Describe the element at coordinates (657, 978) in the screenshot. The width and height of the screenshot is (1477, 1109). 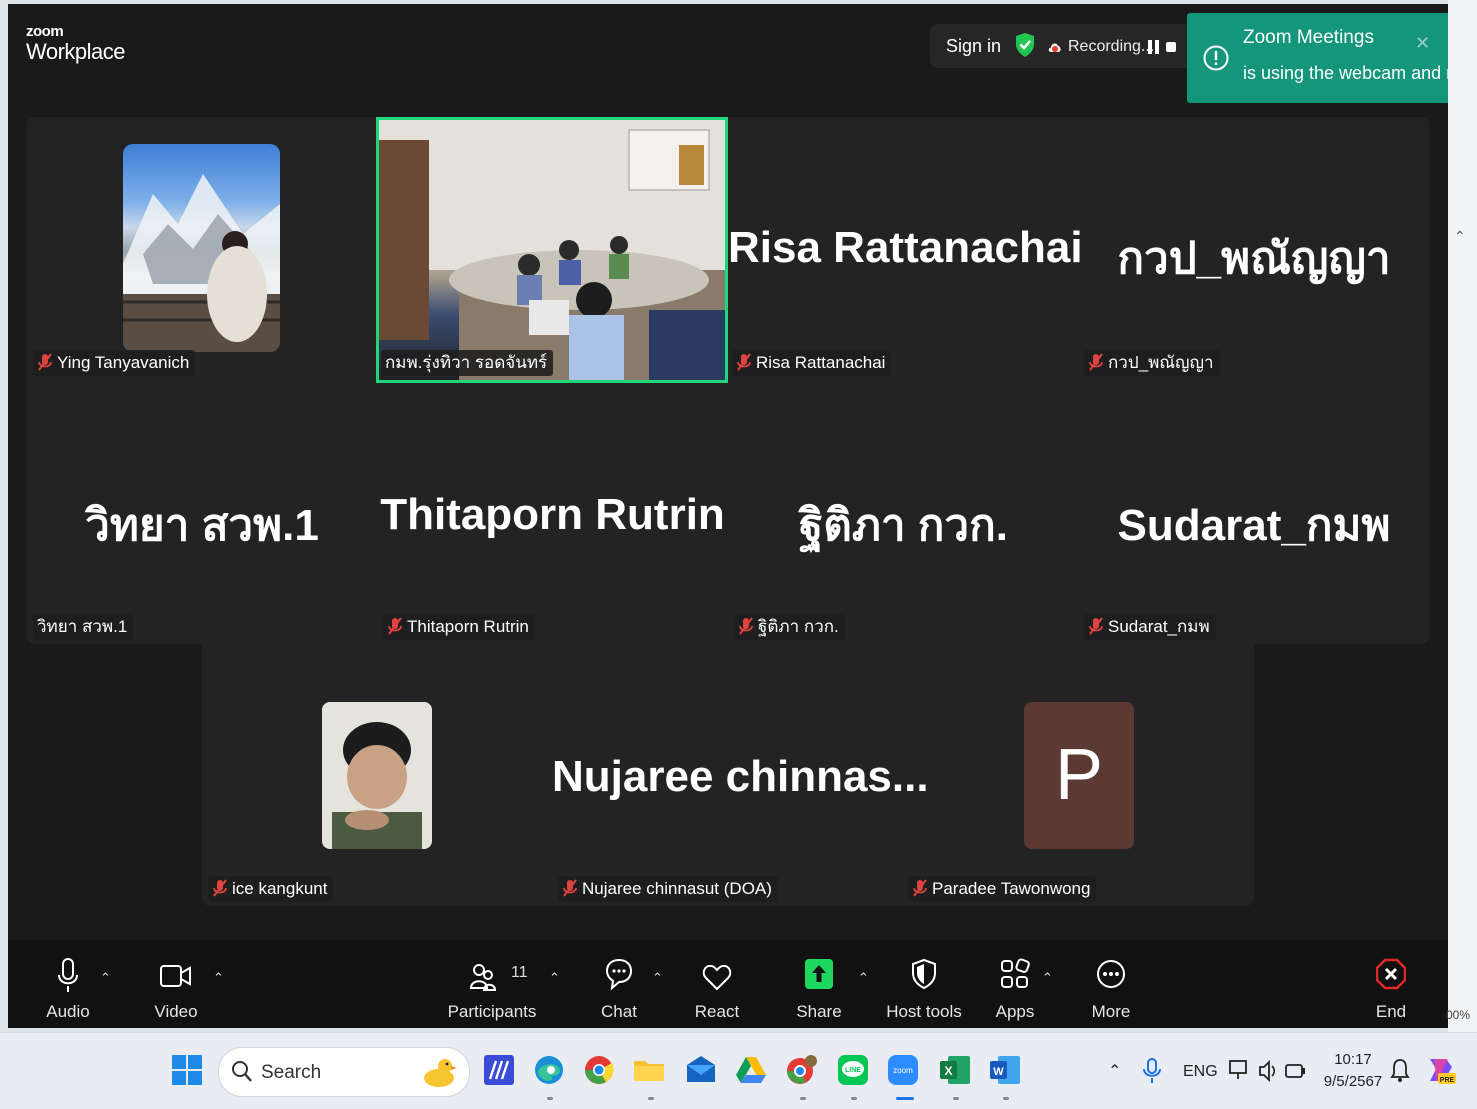
I see `chat-options-chevron-icon: ⌃` at that location.